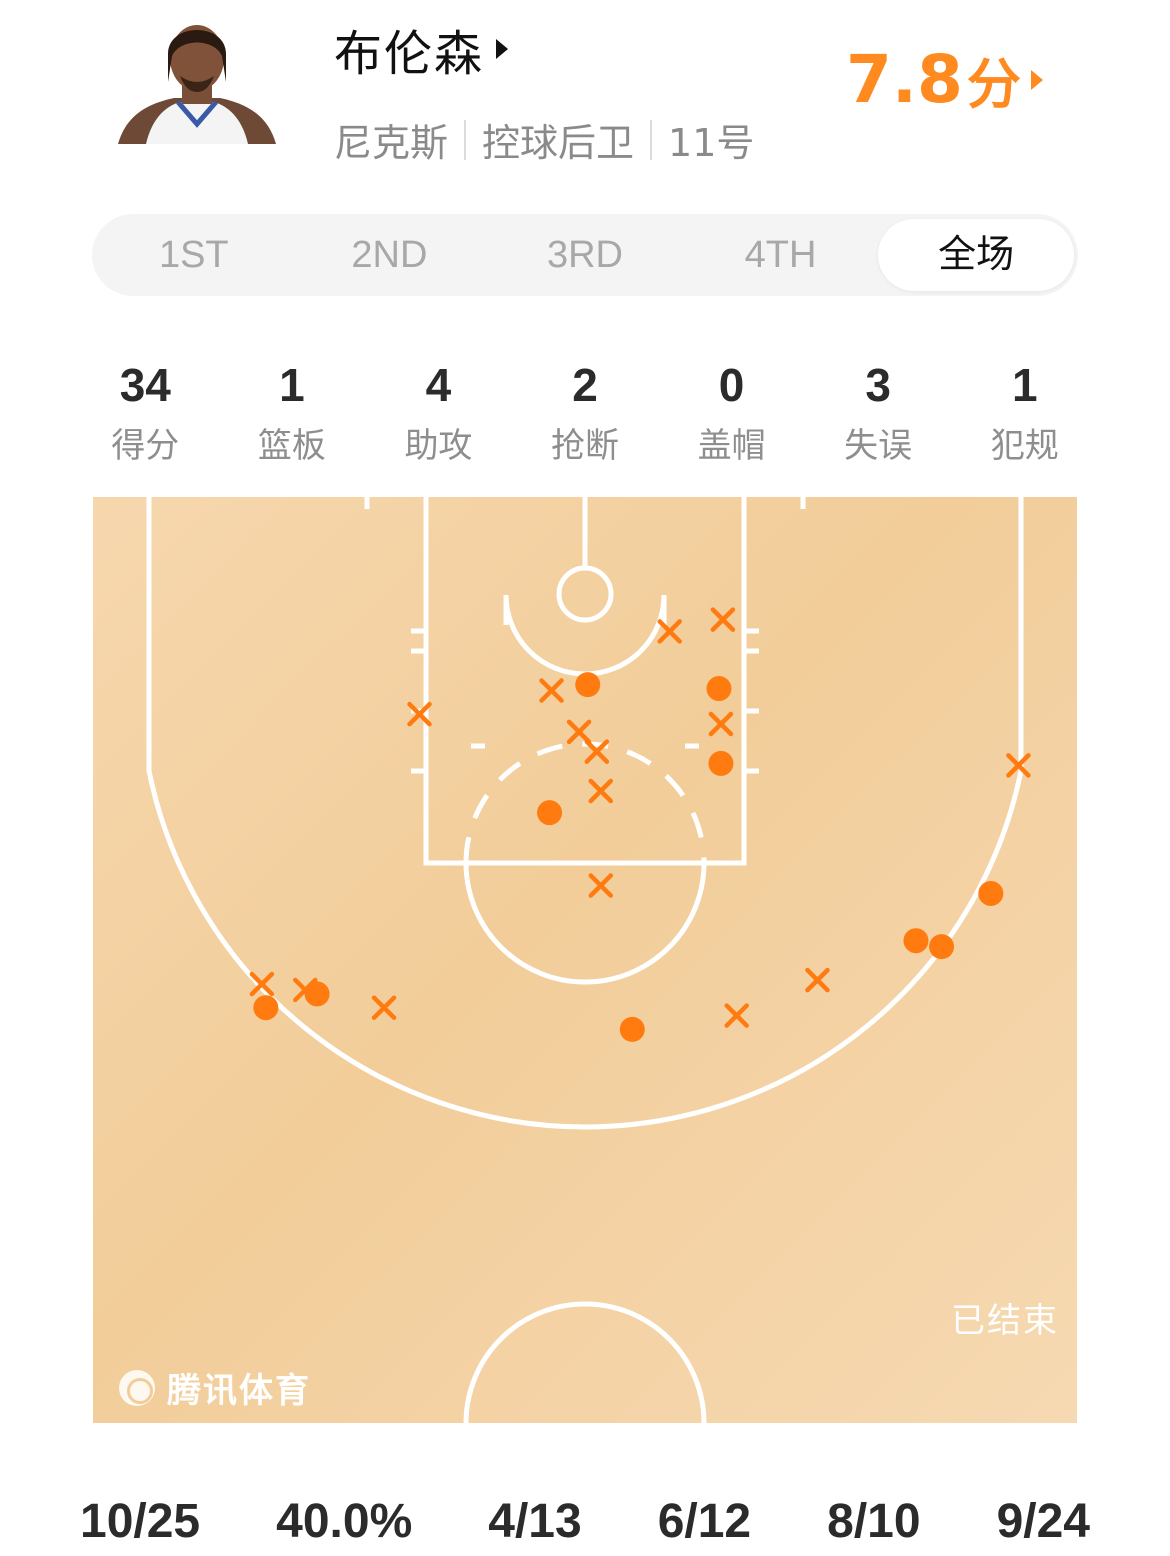  Describe the element at coordinates (194, 255) in the screenshot. I see `tab-1st: 1ST` at that location.